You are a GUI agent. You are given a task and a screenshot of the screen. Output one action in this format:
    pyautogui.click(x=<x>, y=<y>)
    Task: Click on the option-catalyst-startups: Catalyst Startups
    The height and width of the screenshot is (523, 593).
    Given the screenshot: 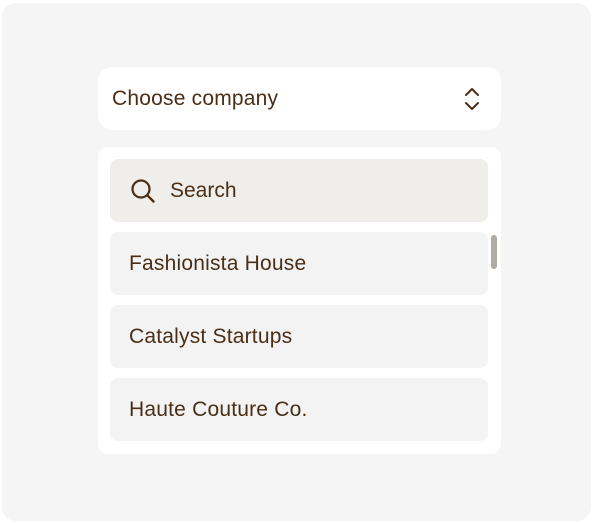 What is the action you would take?
    pyautogui.click(x=299, y=336)
    